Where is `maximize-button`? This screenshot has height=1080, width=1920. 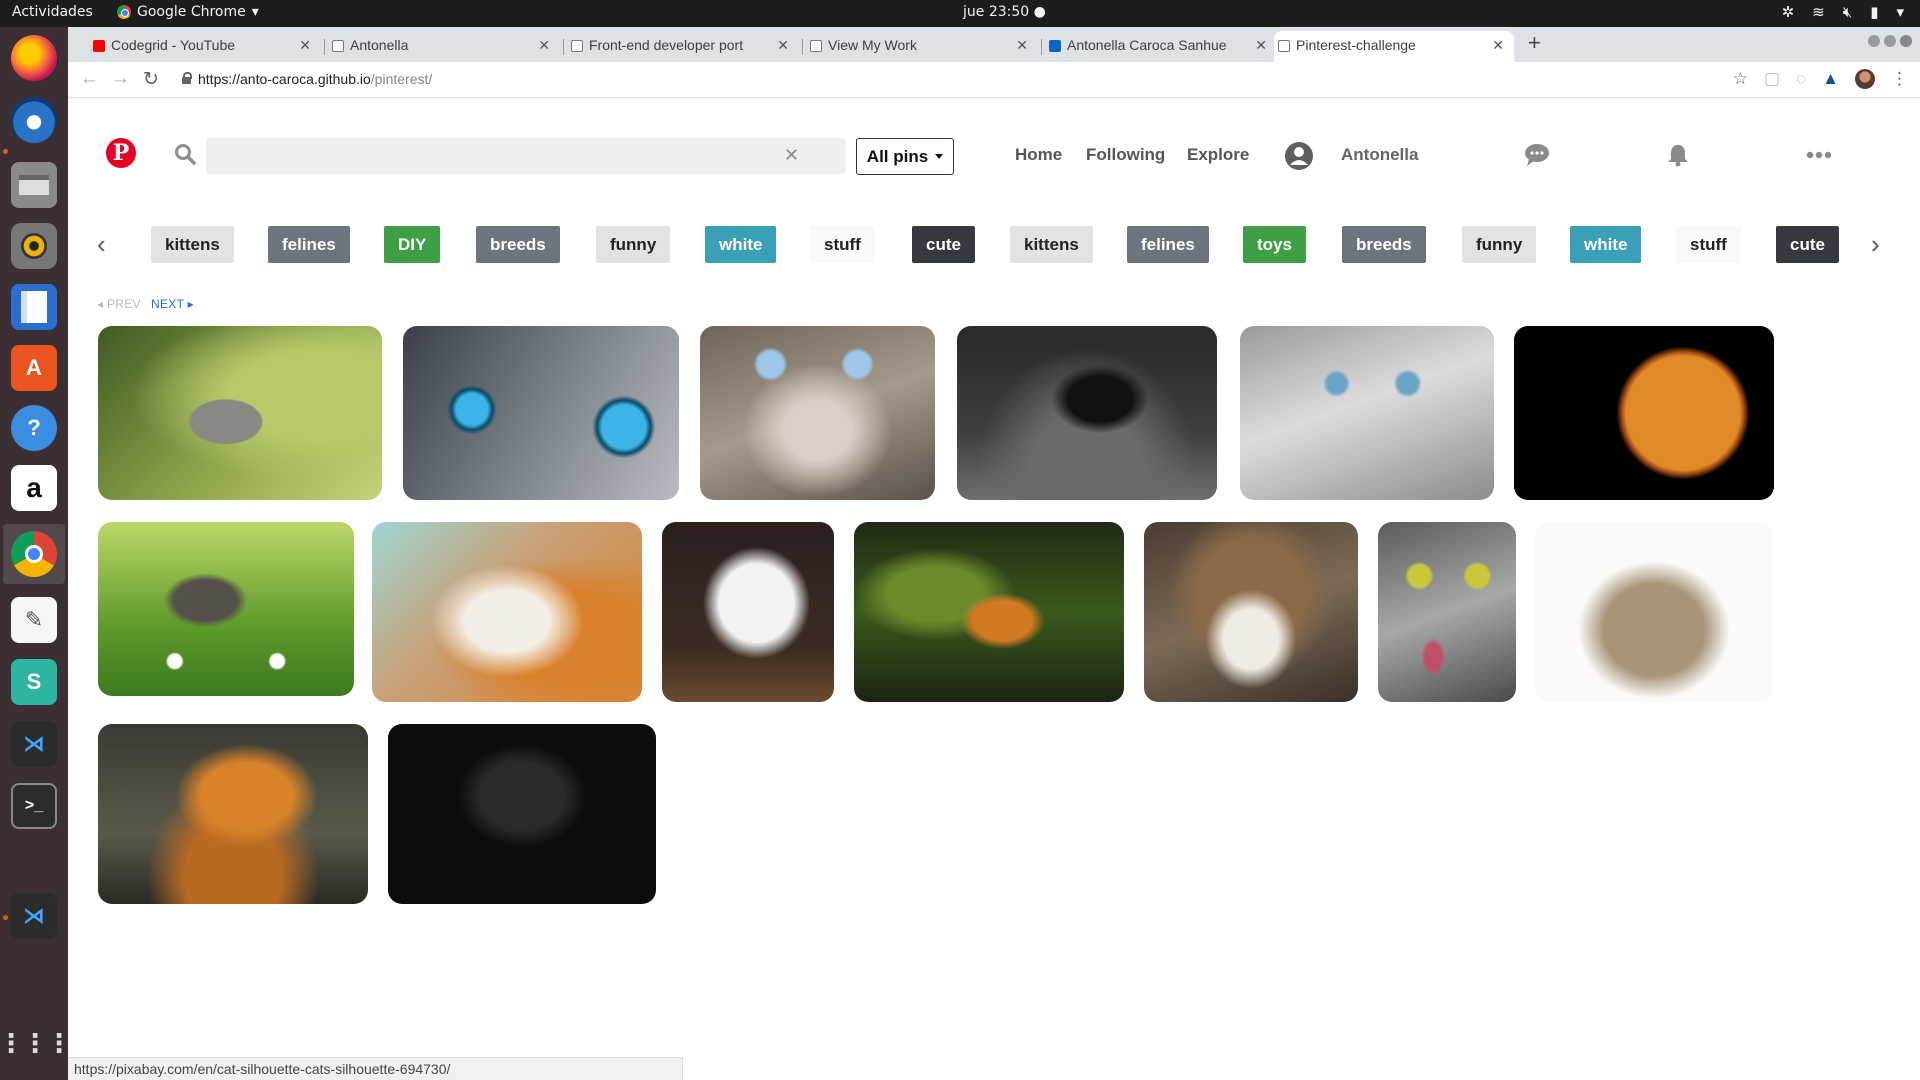
maximize-button is located at coordinates (1890, 41).